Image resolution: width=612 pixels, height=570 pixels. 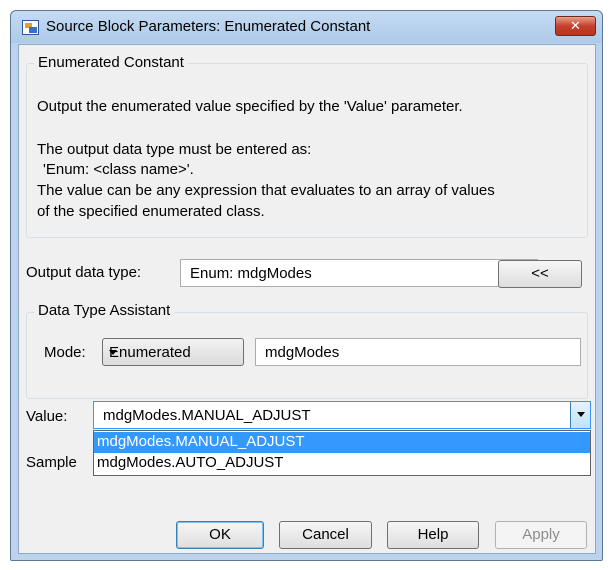 What do you see at coordinates (251, 273) in the screenshot?
I see `output-data-type-value: Enum: mdgModes` at bounding box center [251, 273].